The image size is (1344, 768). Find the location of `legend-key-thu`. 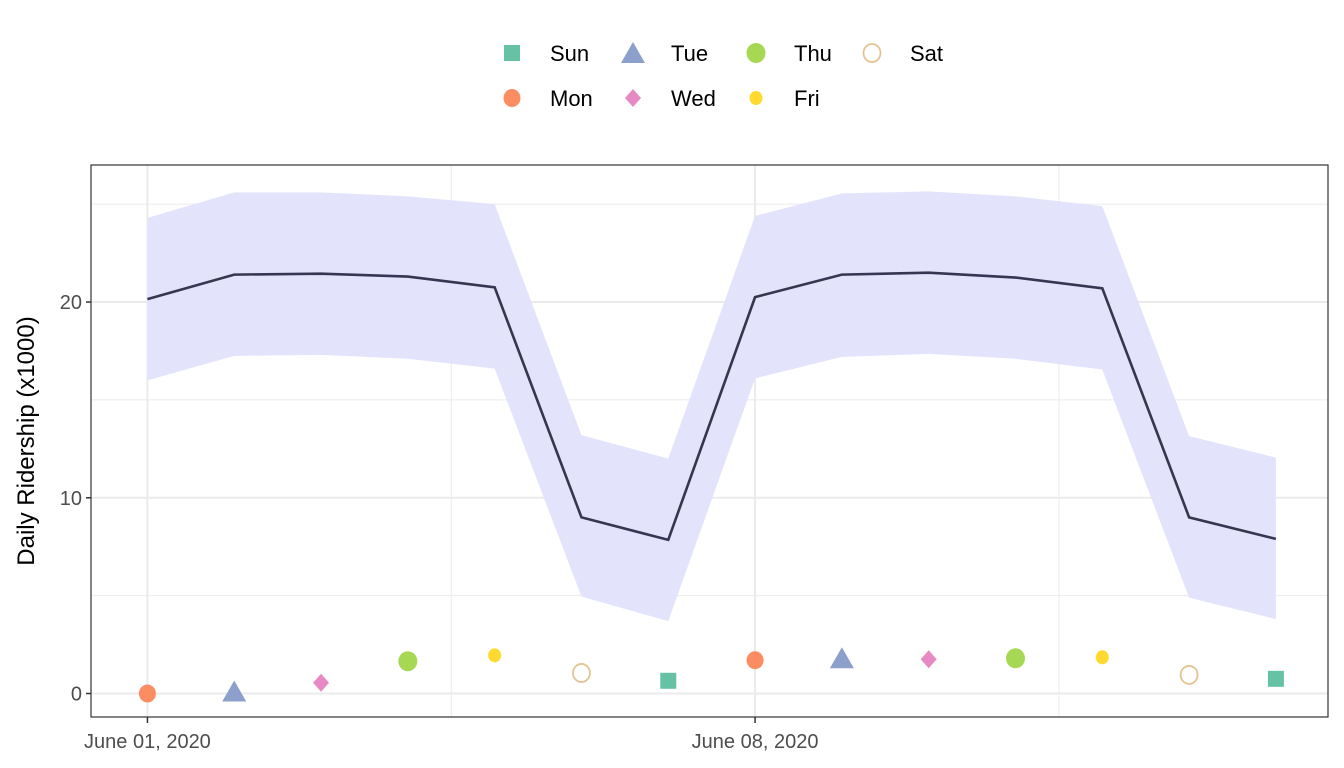

legend-key-thu is located at coordinates (756, 53).